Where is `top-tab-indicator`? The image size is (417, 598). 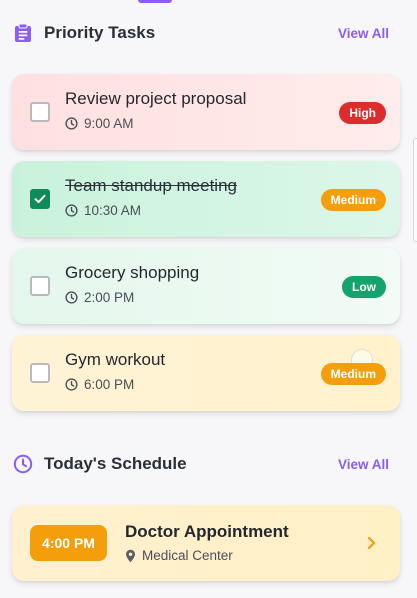 top-tab-indicator is located at coordinates (155, 1).